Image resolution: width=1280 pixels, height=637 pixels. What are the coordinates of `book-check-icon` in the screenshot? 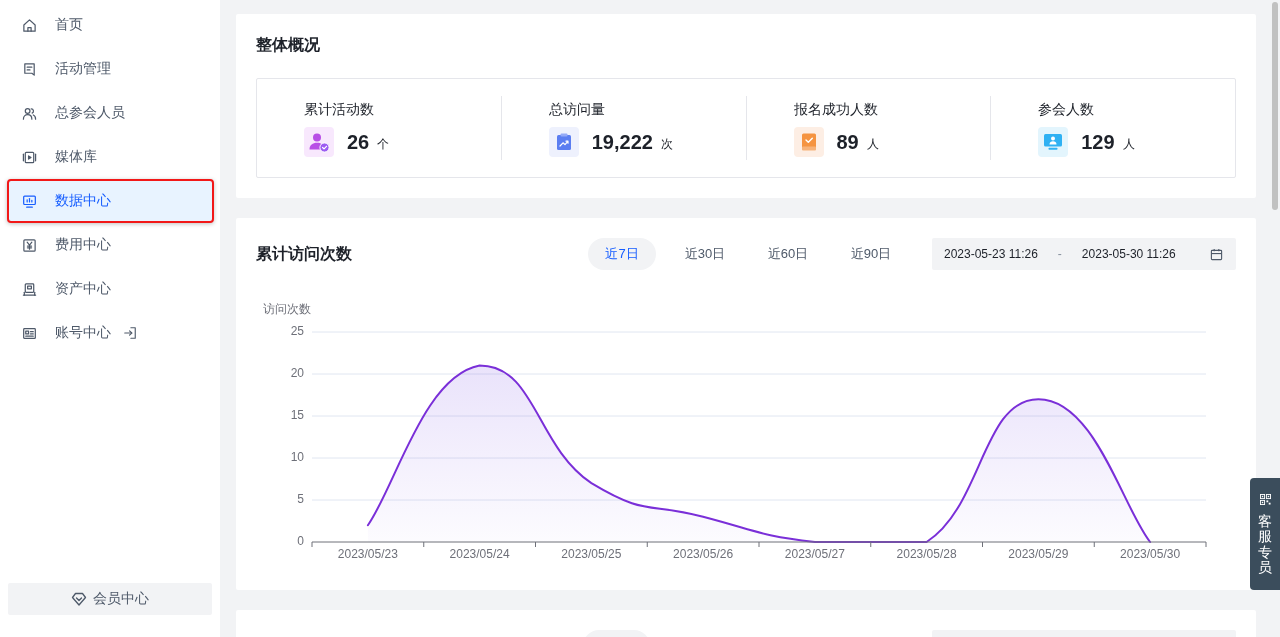 It's located at (808, 142).